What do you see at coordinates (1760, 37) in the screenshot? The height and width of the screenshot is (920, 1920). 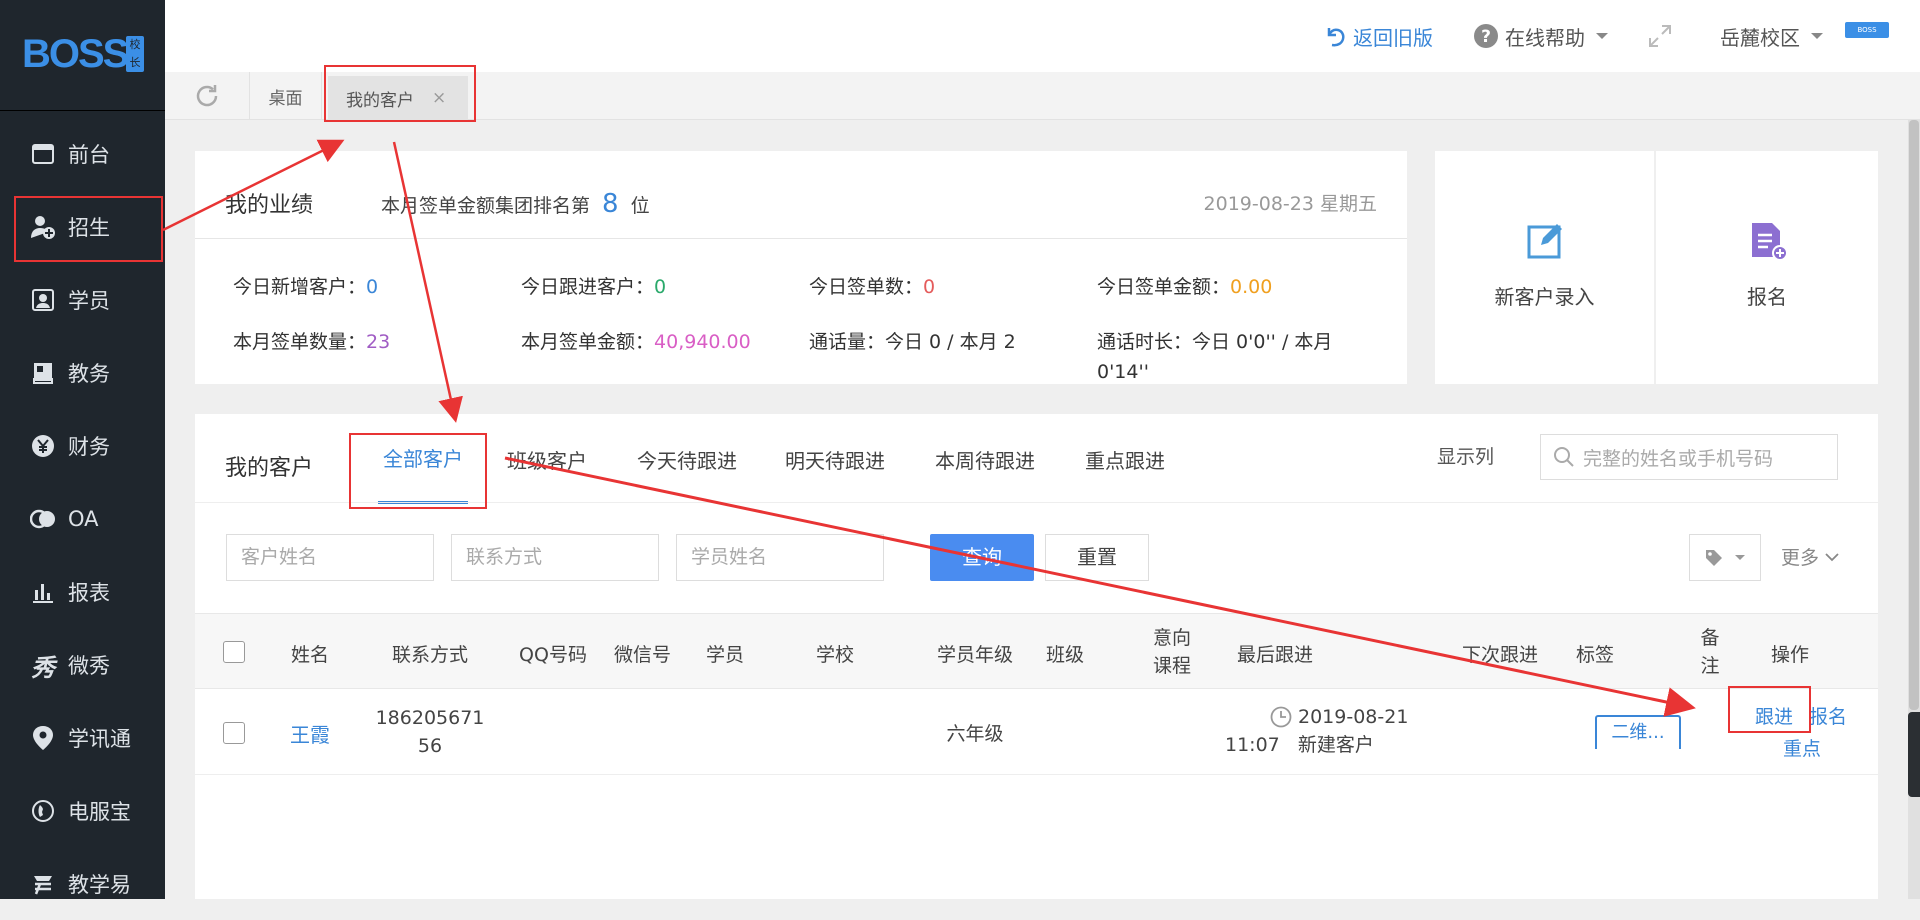 I see `campus-label: 岳麓校区` at bounding box center [1760, 37].